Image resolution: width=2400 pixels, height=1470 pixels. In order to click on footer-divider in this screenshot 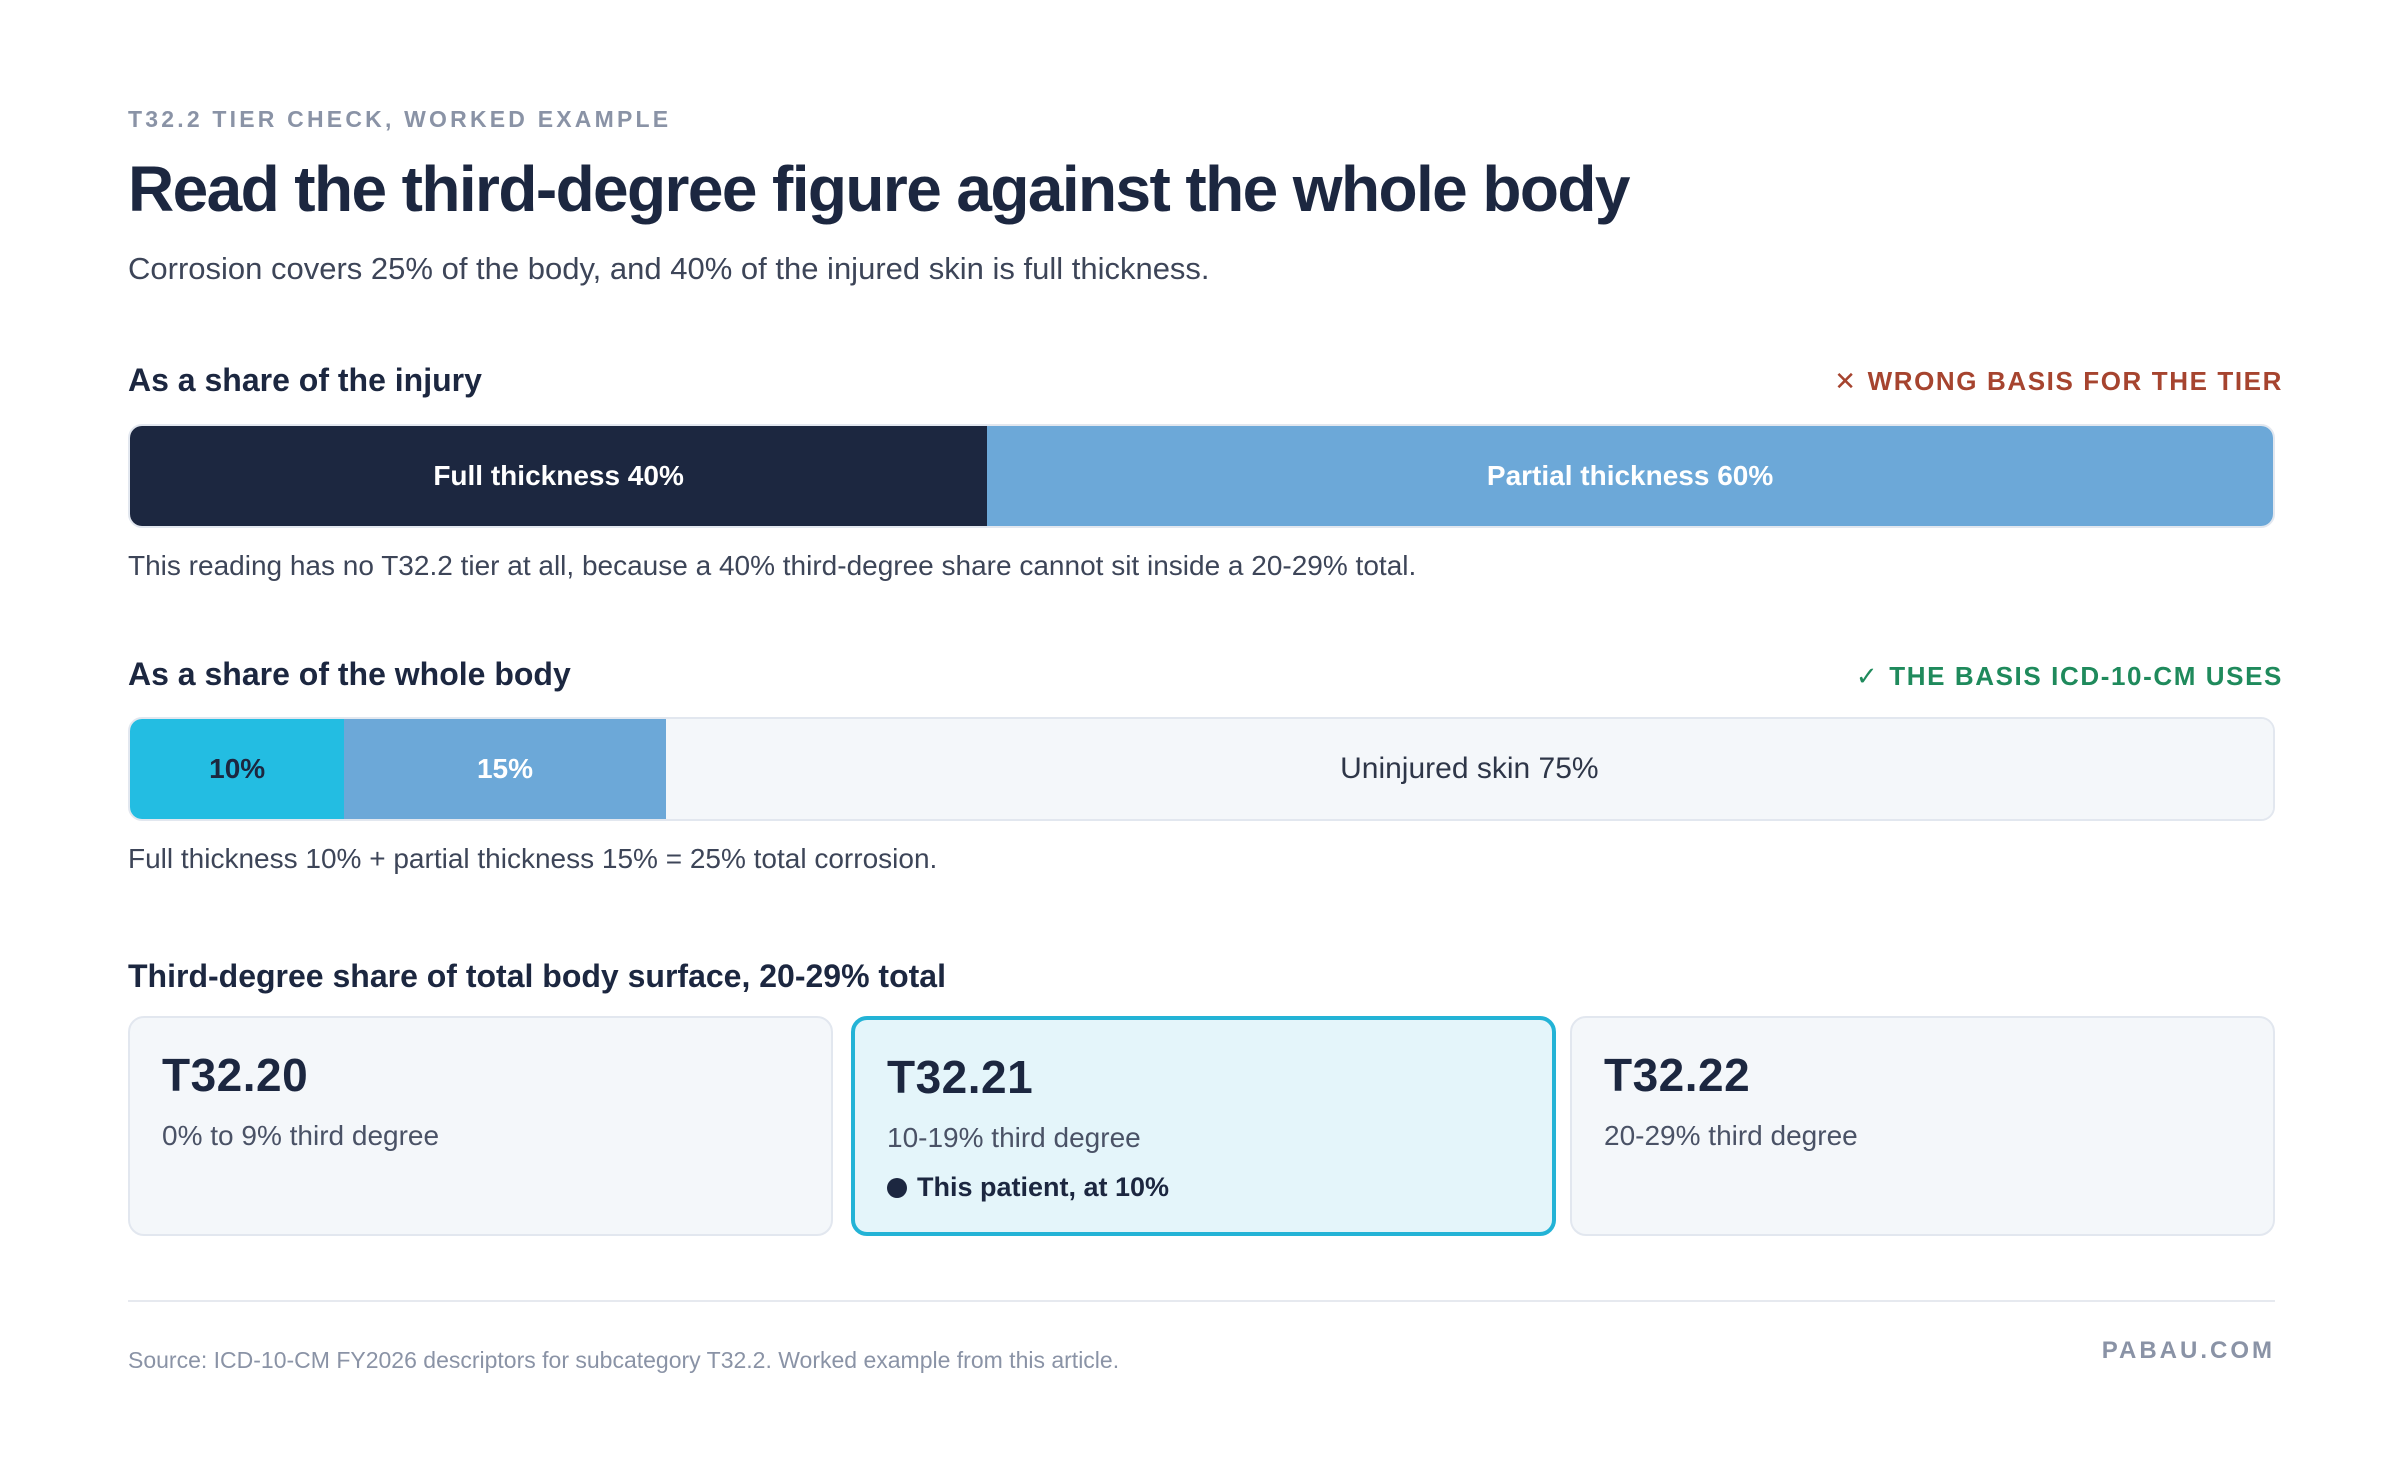, I will do `click(1201, 1301)`.